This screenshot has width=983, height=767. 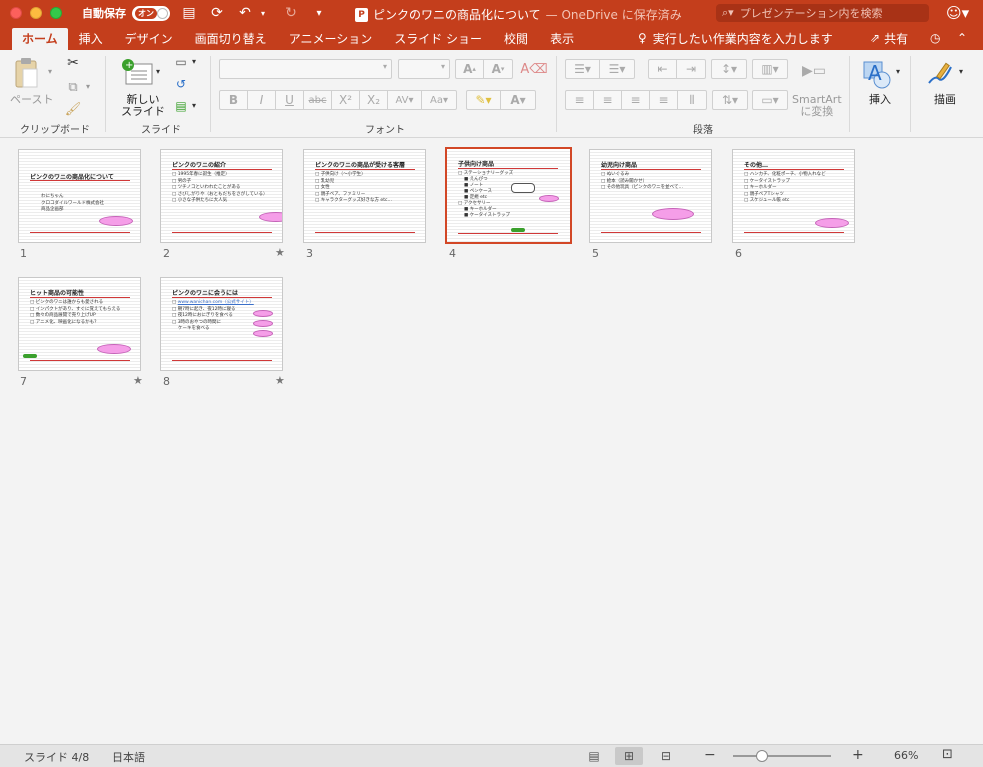 I want to click on smartart-icon: ▶▭, so click(x=814, y=71).